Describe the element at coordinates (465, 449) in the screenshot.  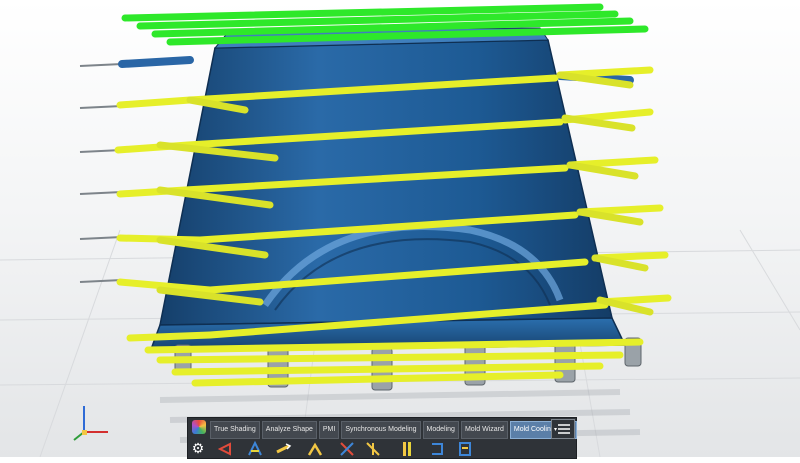
I see `diagnose-icon` at that location.